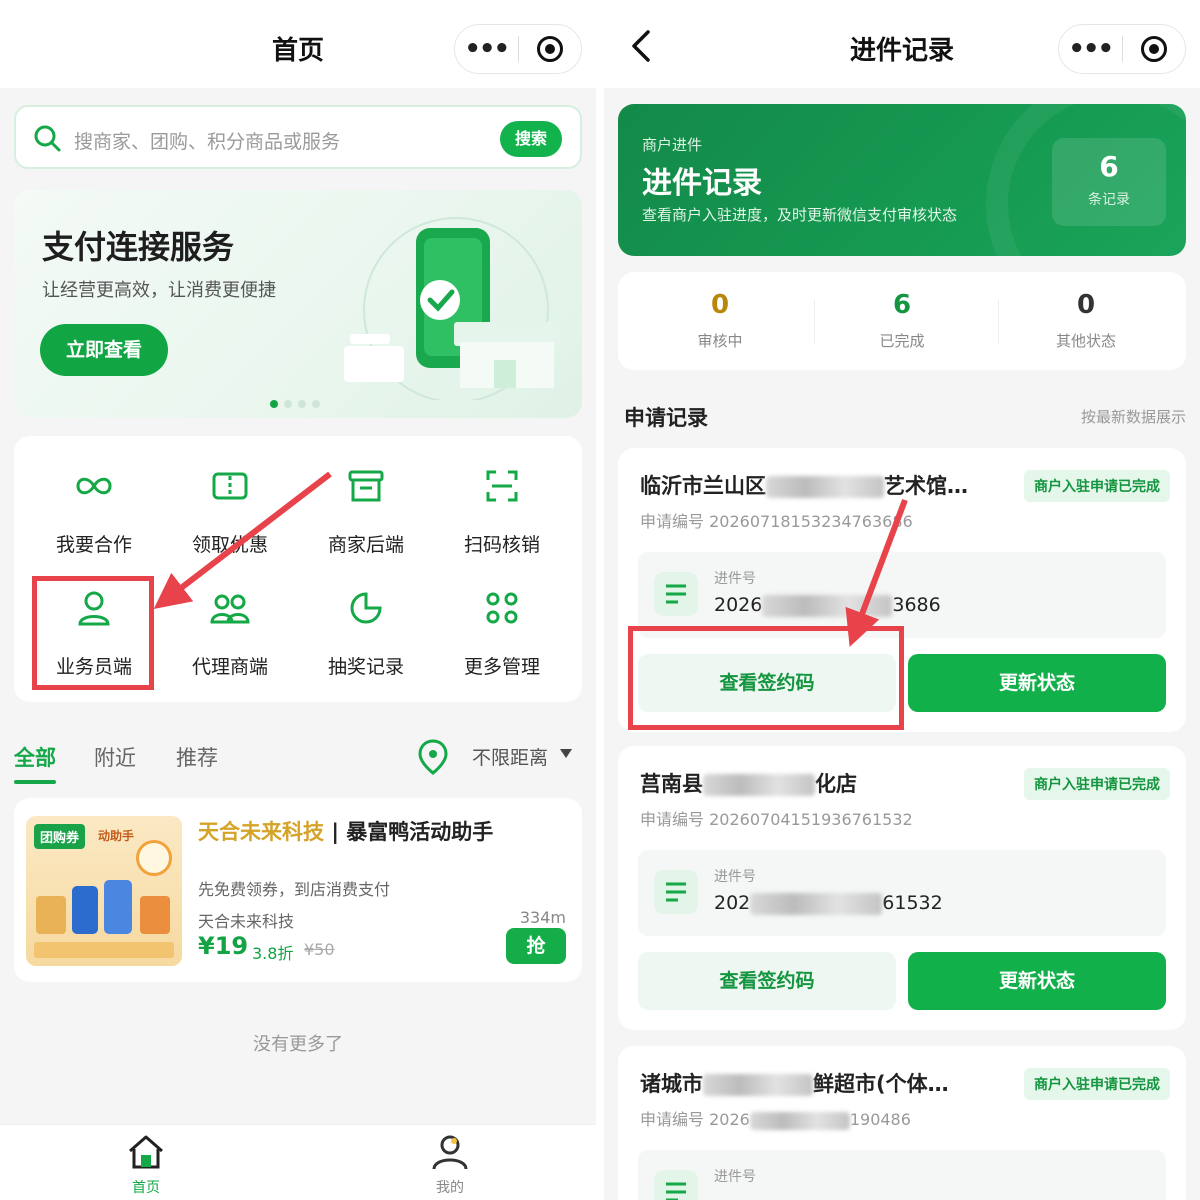 The width and height of the screenshot is (1200, 1200). I want to click on search-bar: 搜商家、团购、积分商品或服务 搜索, so click(298, 137).